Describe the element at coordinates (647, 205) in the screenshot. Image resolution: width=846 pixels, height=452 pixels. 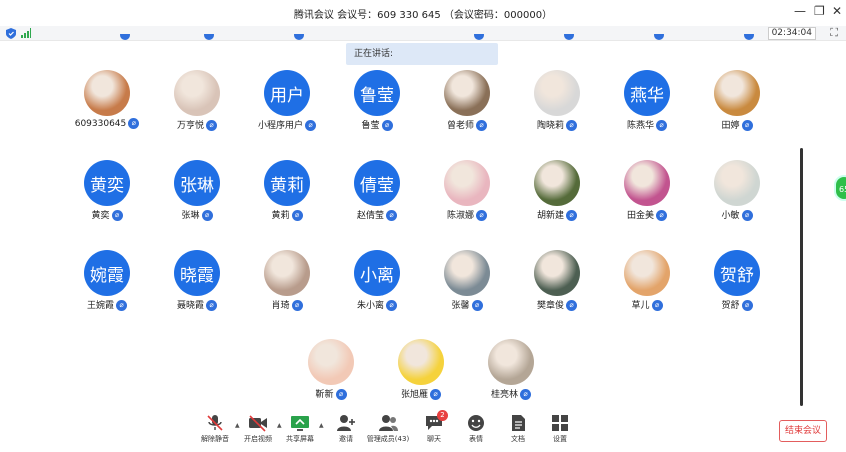
I see `participant-tile: 田金美 ⌀` at that location.